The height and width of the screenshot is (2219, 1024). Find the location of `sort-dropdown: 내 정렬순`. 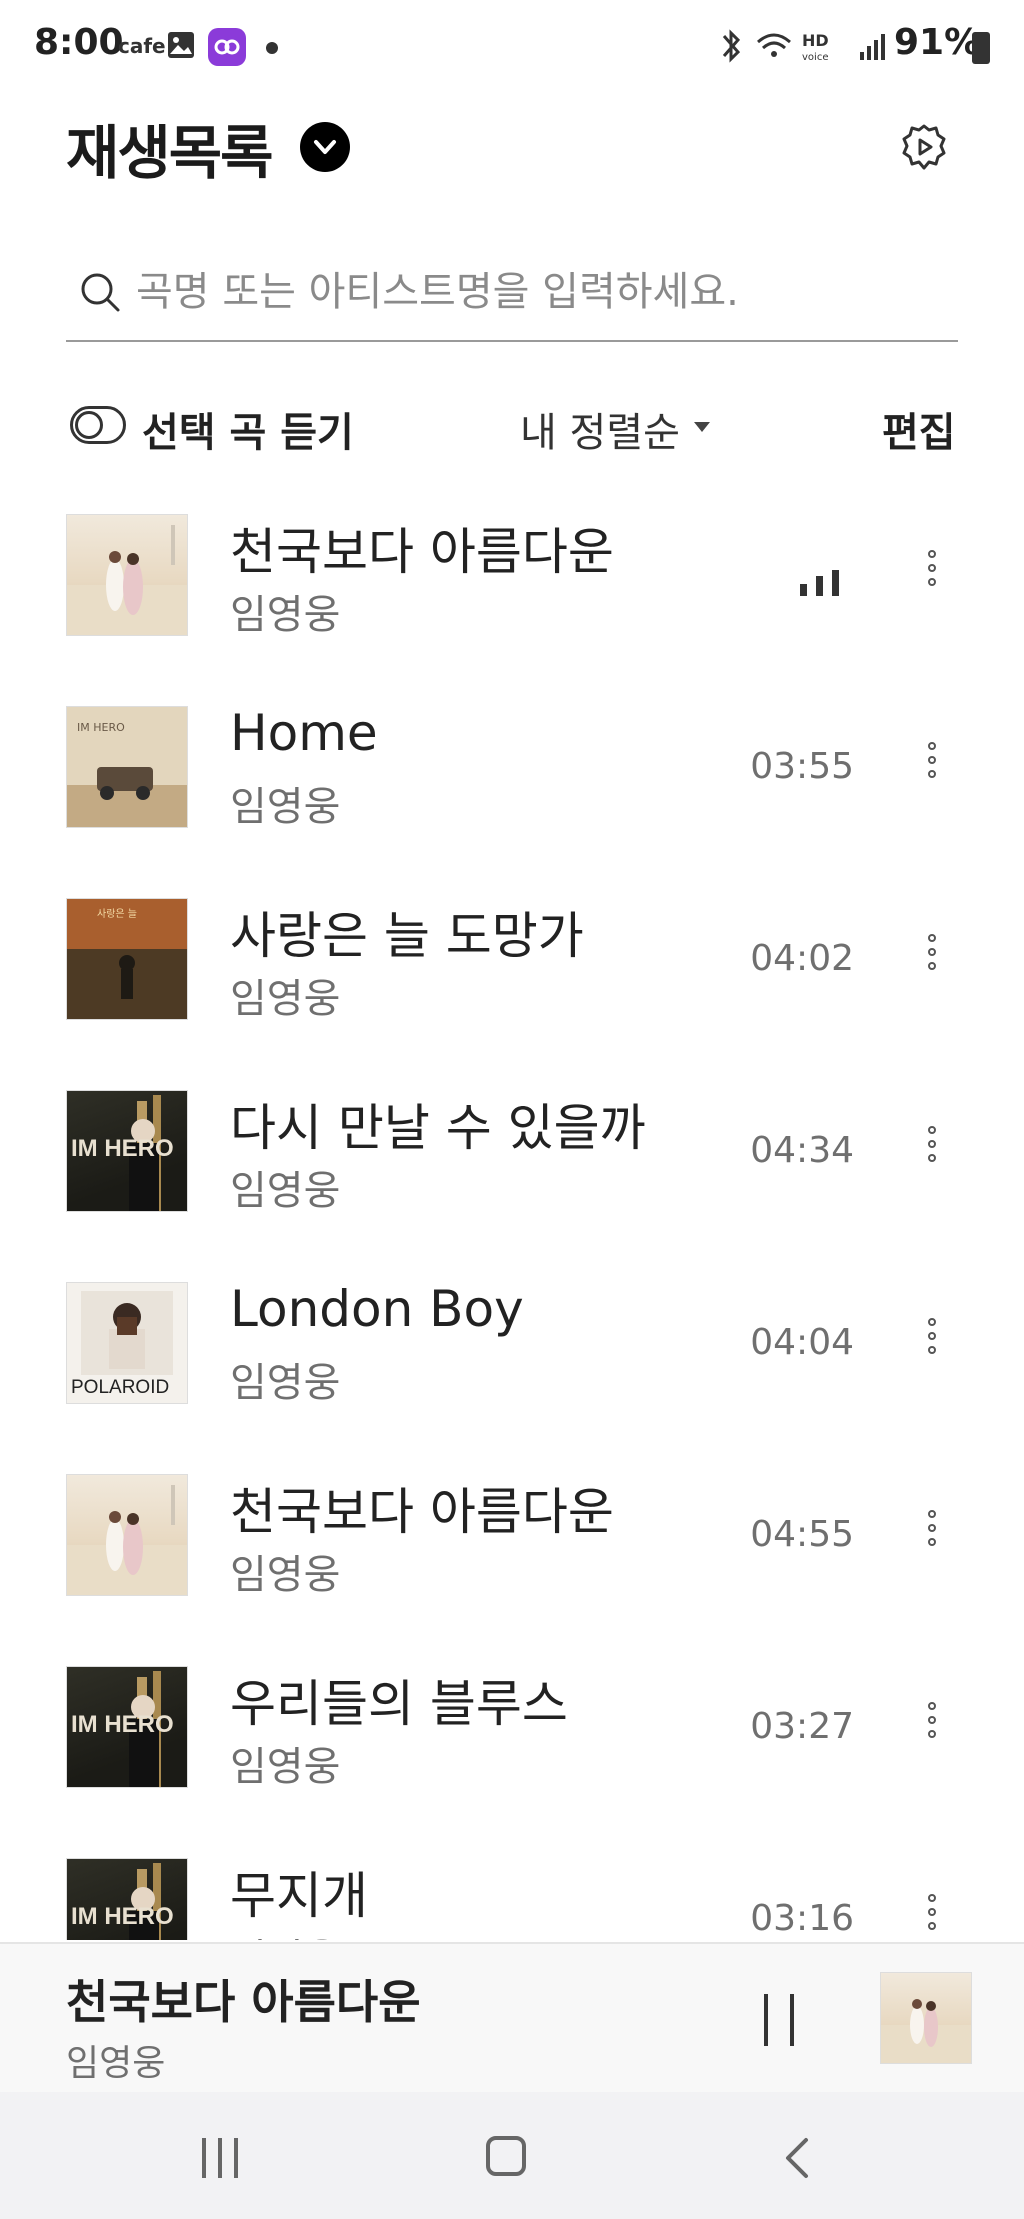

sort-dropdown: 내 정렬순 is located at coordinates (600, 429).